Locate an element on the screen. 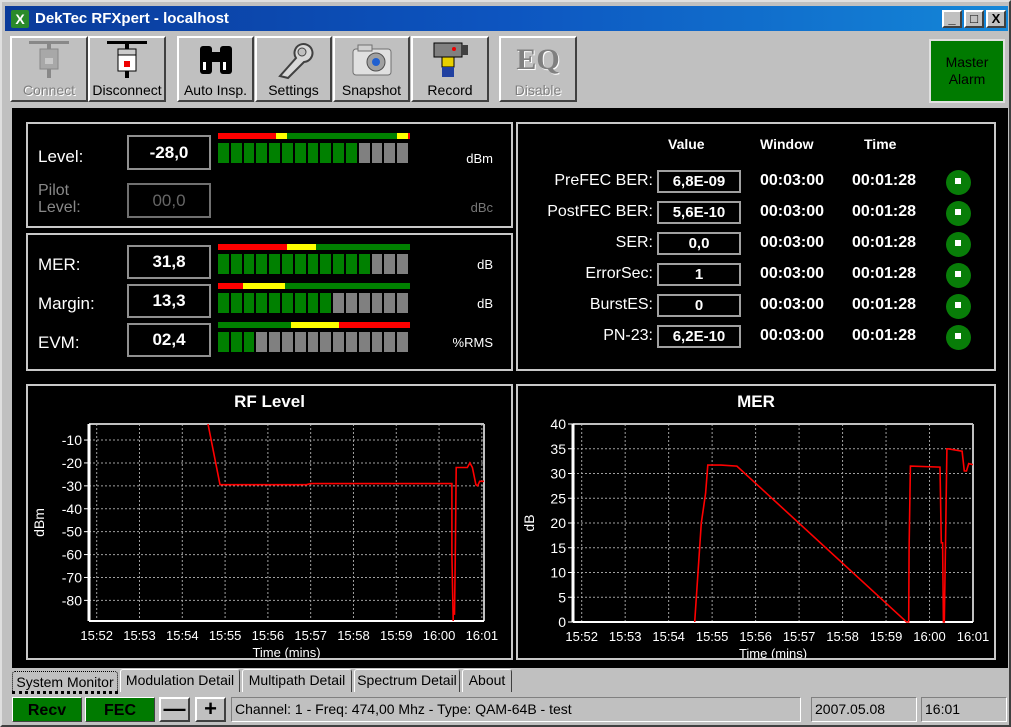 The width and height of the screenshot is (1011, 727). y-tick-label: -10 is located at coordinates (72, 440).